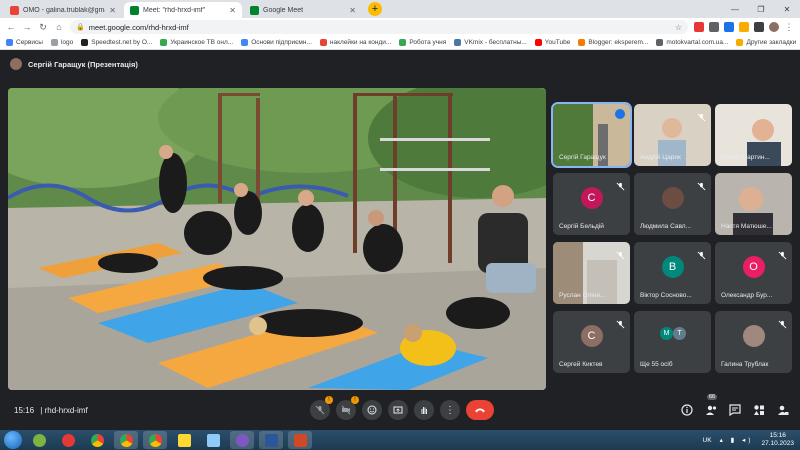  What do you see at coordinates (656, 364) in the screenshot?
I see `participant-name: Ще 55 осіб` at bounding box center [656, 364].